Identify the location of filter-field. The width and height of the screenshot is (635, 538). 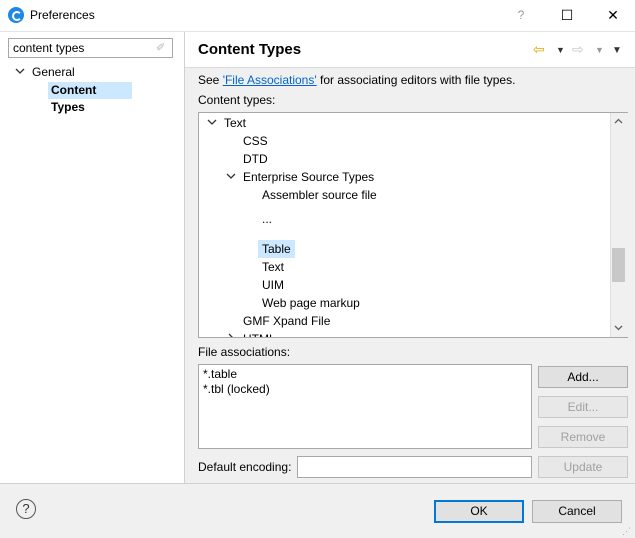
(90, 48).